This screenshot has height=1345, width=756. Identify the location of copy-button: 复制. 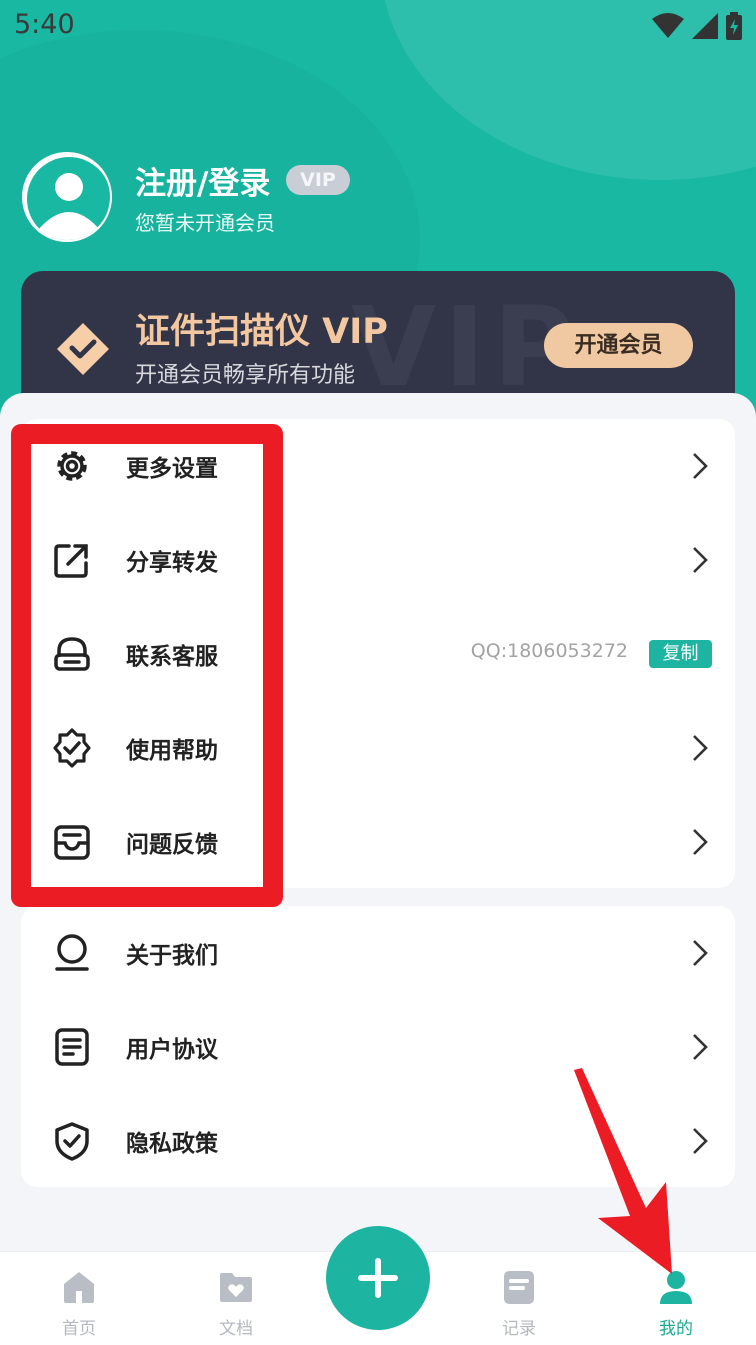
(680, 654).